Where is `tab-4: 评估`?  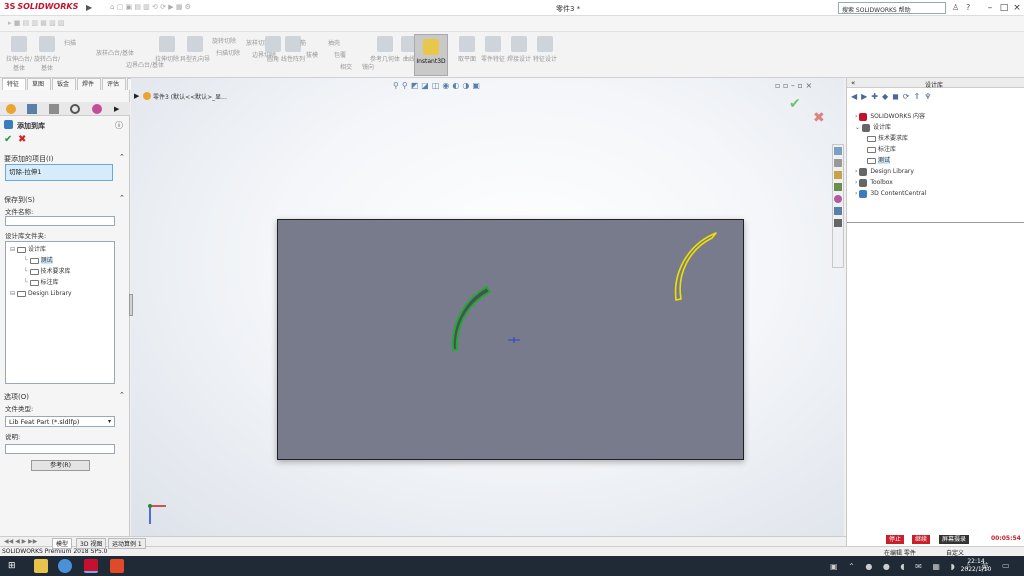 tab-4: 评估 is located at coordinates (114, 84).